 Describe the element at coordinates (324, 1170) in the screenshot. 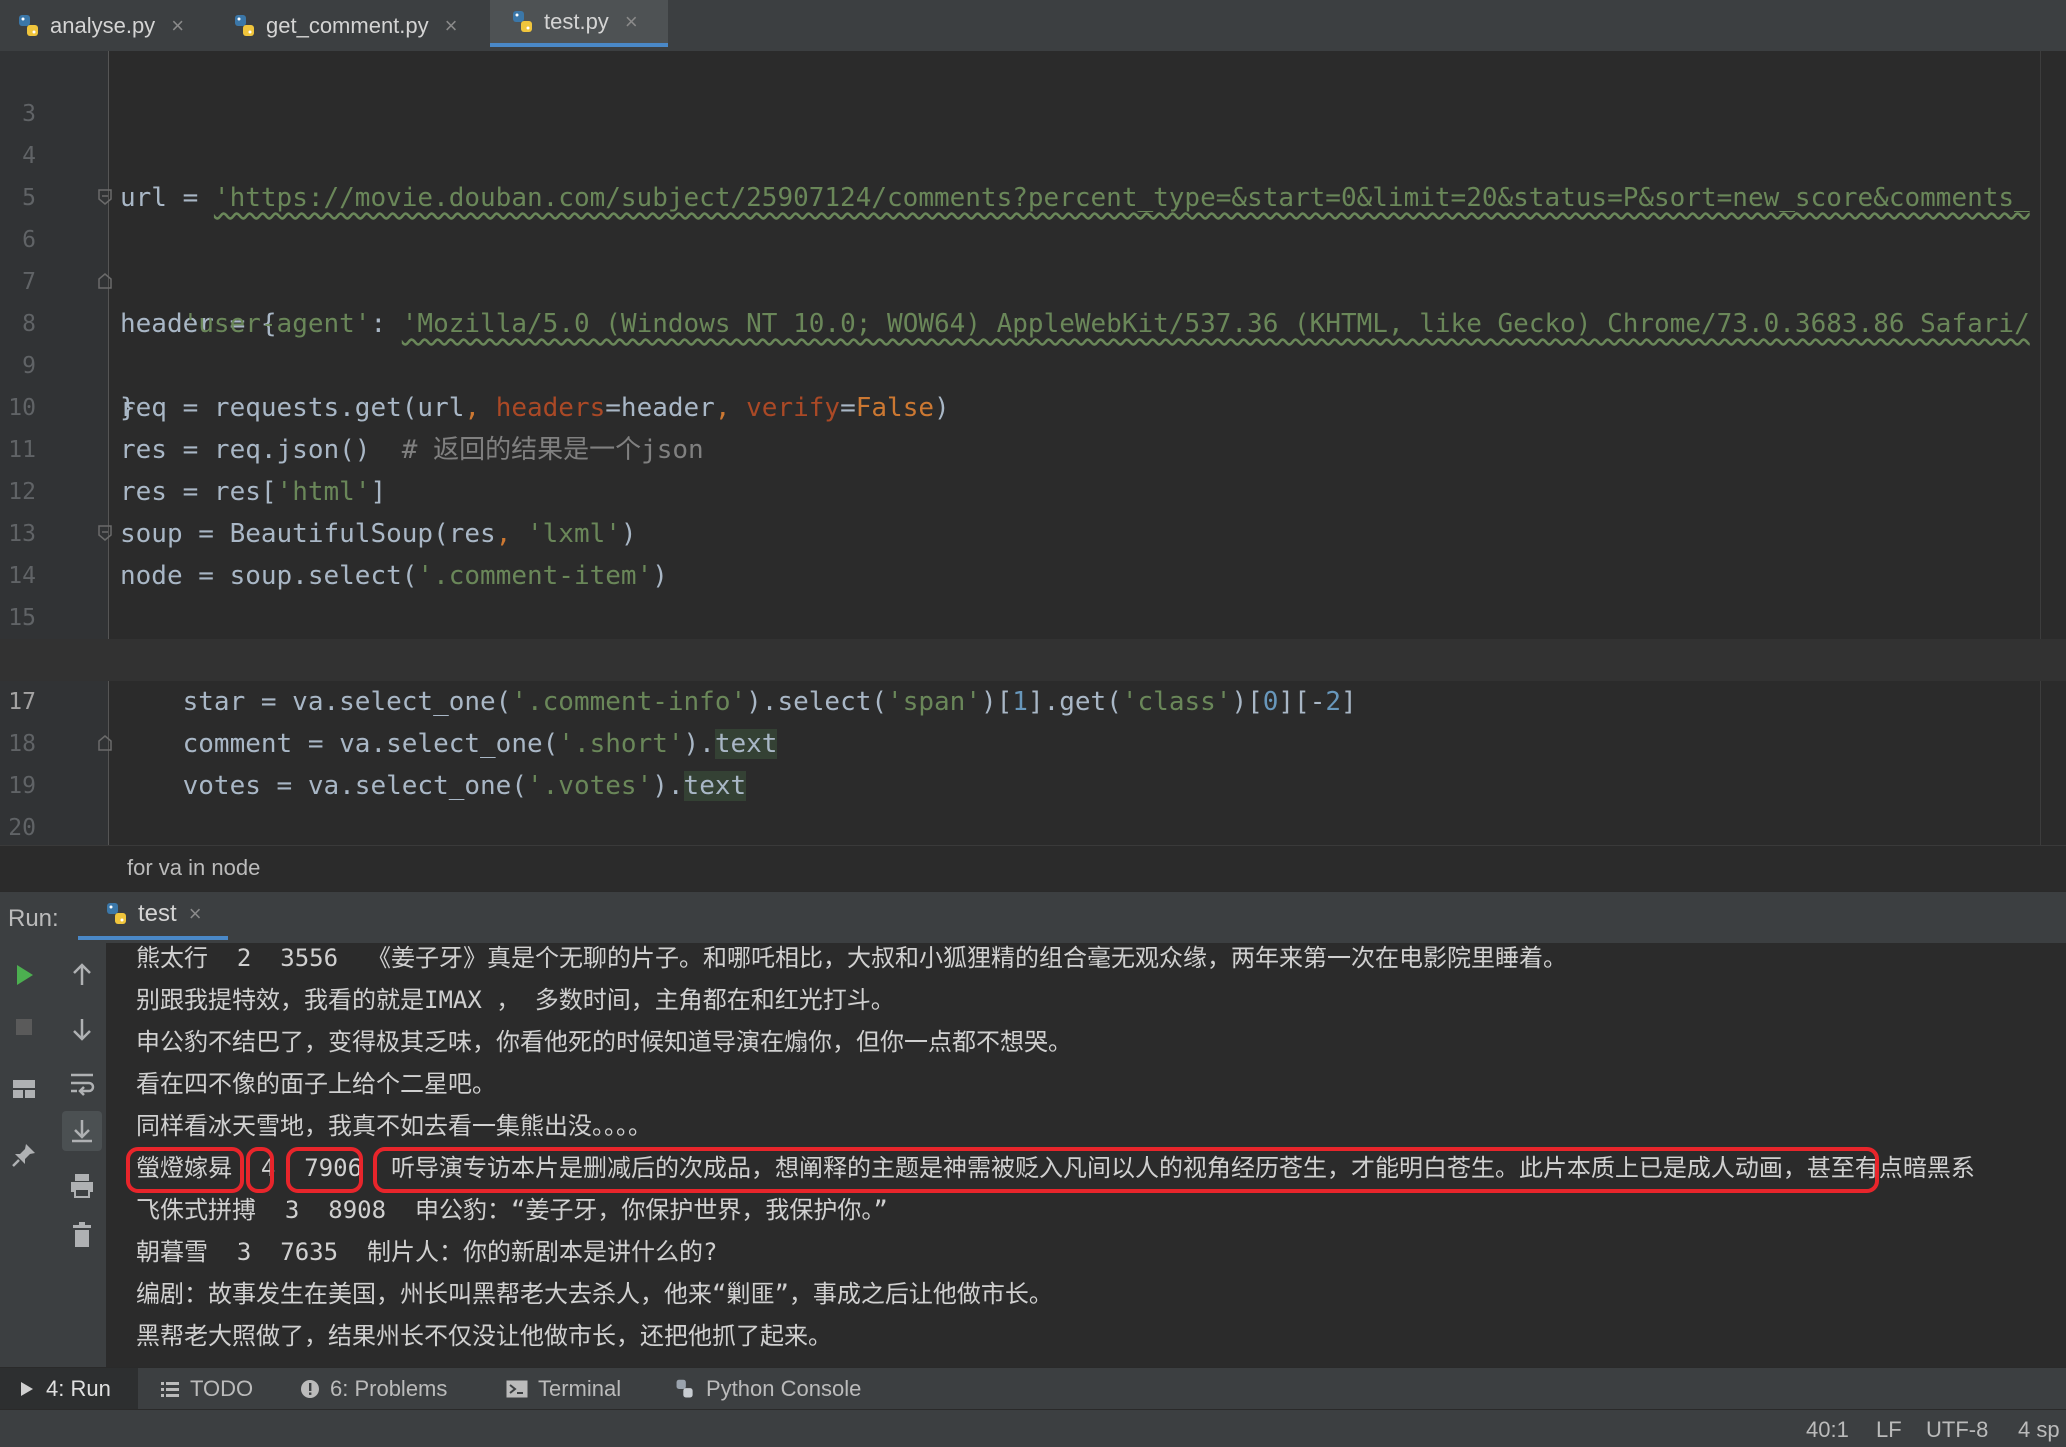

I see `annotation-box-votes` at that location.